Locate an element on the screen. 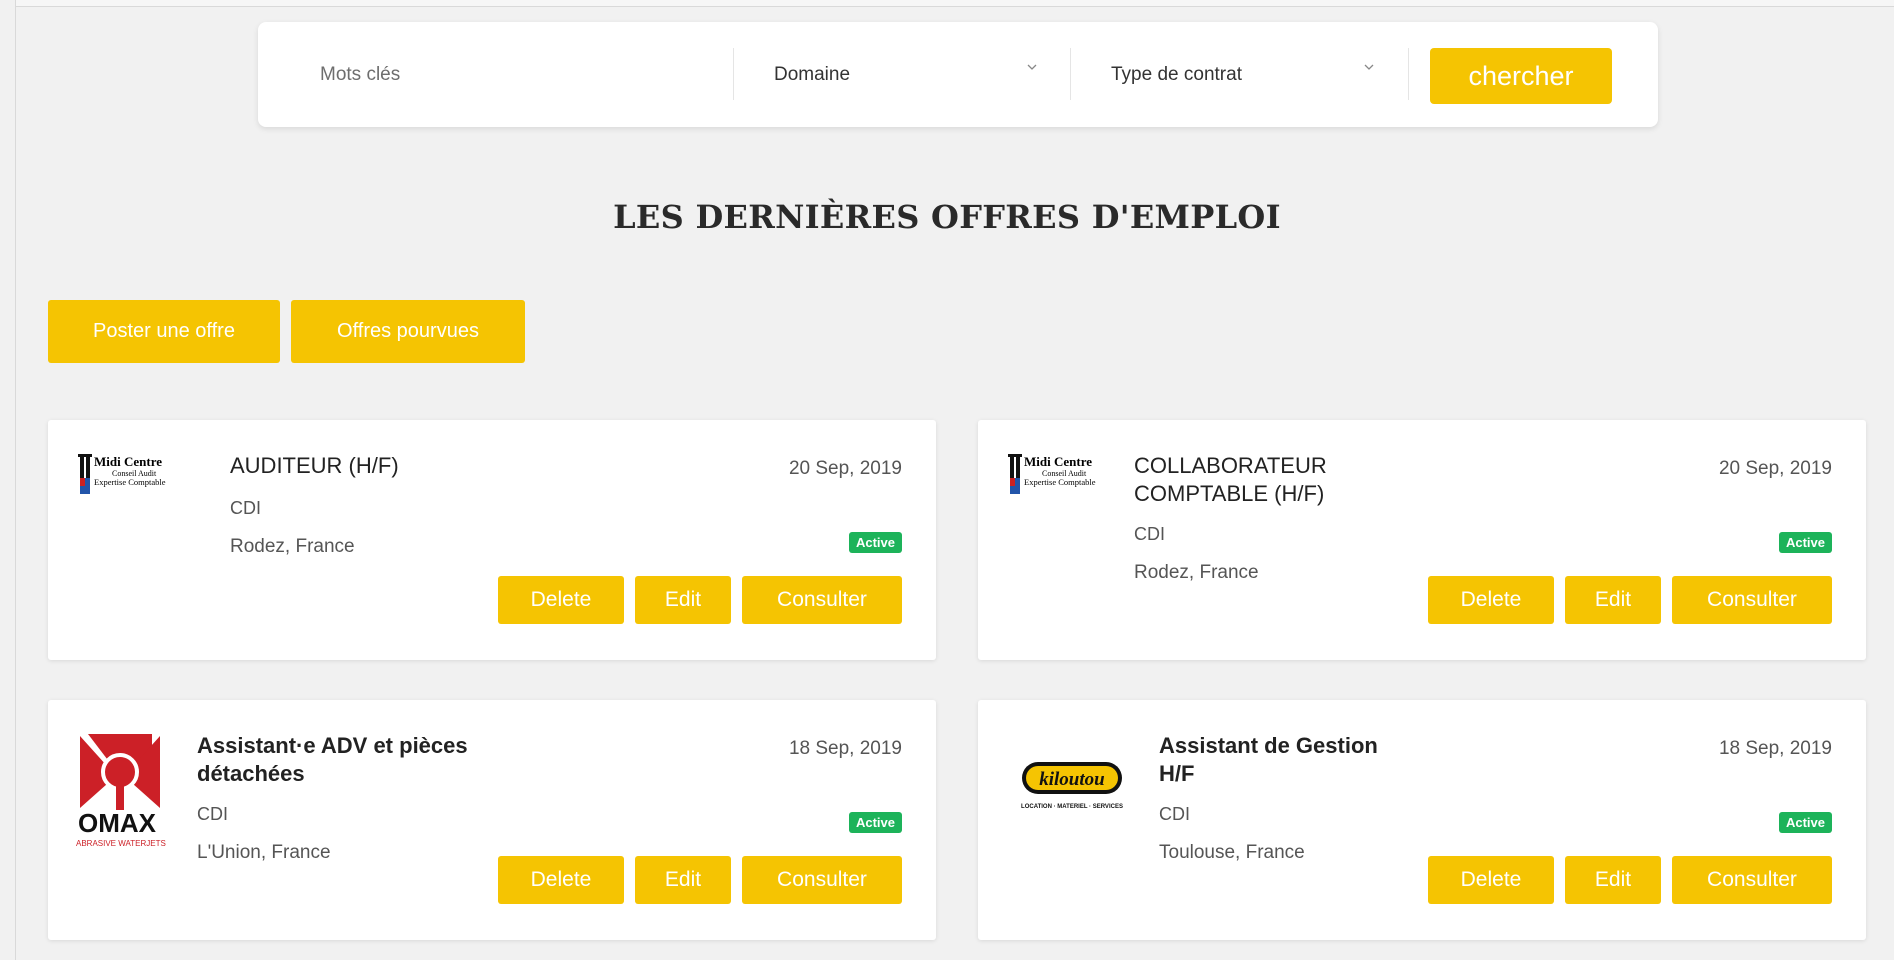 Image resolution: width=1894 pixels, height=960 pixels. omax-logo: OMAX ABRASIVE WATERJETS is located at coordinates (121, 791).